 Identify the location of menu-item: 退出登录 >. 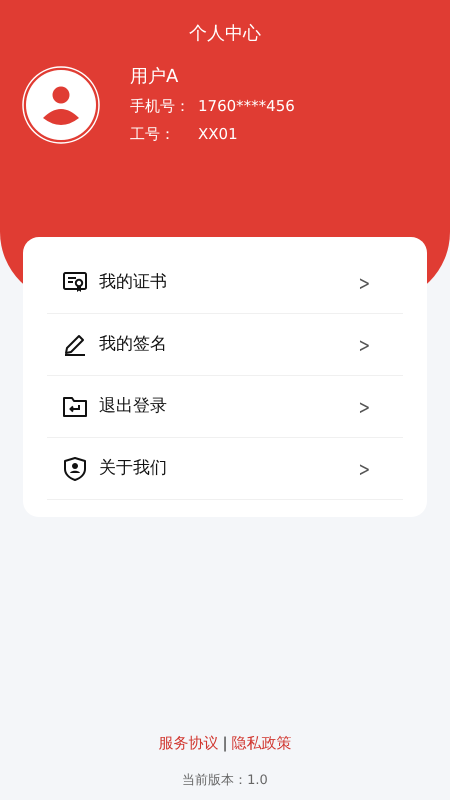
(225, 407).